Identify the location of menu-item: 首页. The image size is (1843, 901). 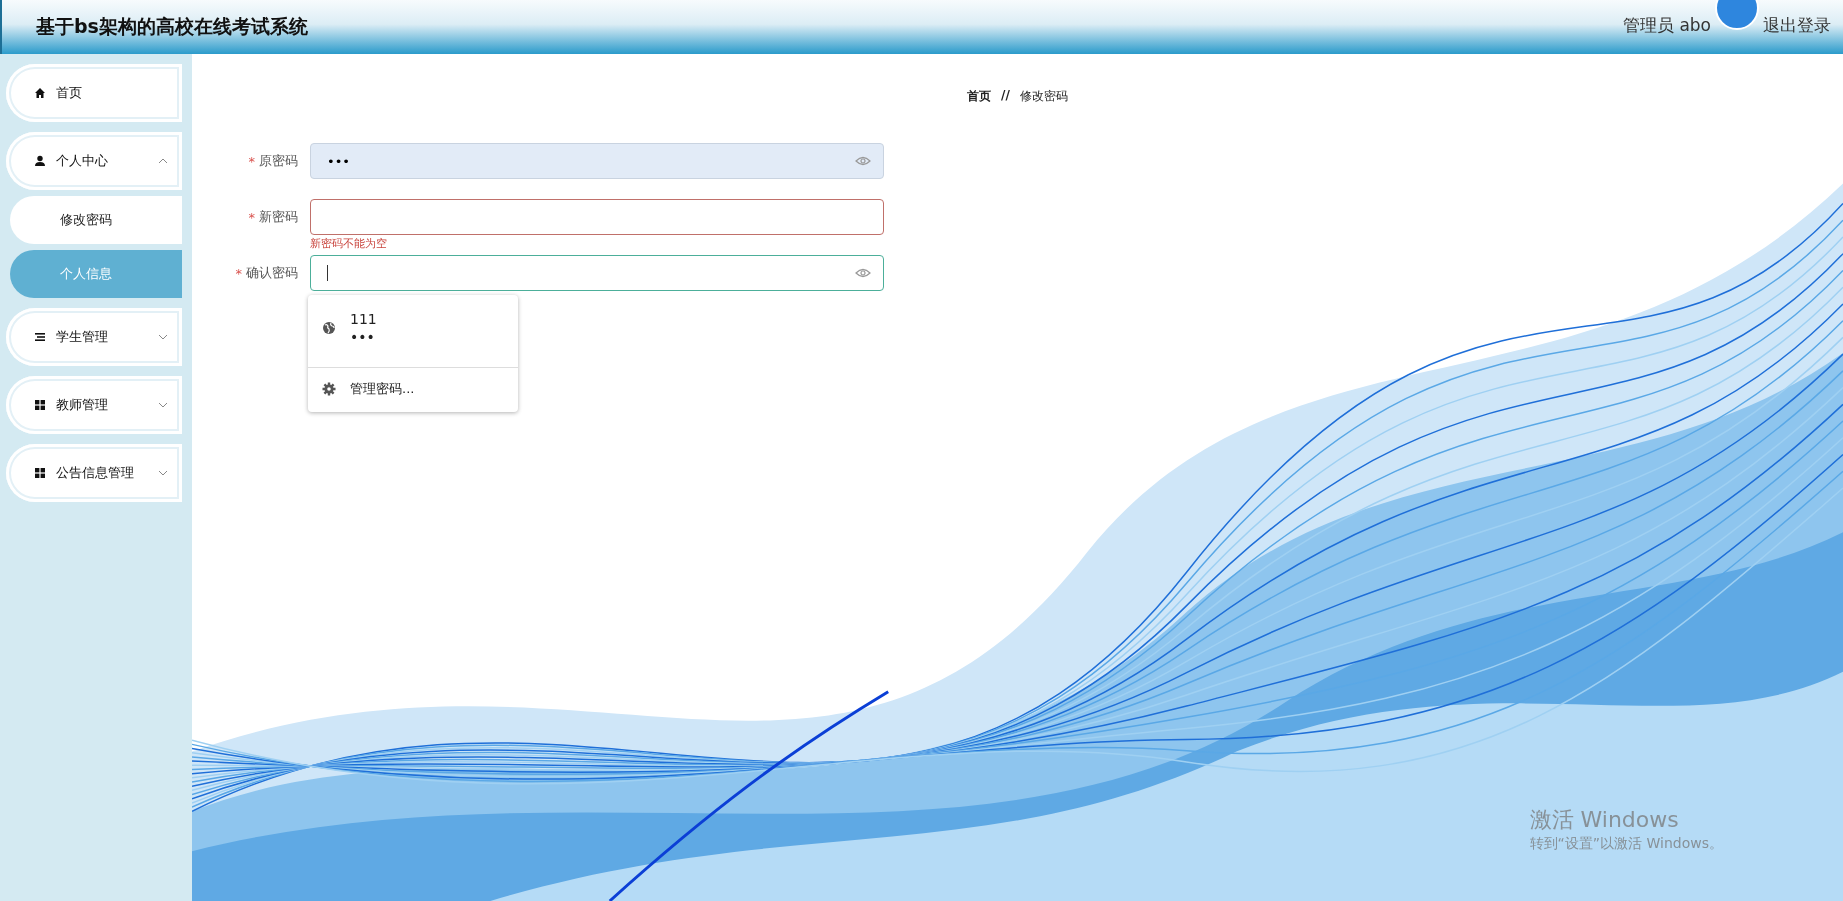
(94, 93).